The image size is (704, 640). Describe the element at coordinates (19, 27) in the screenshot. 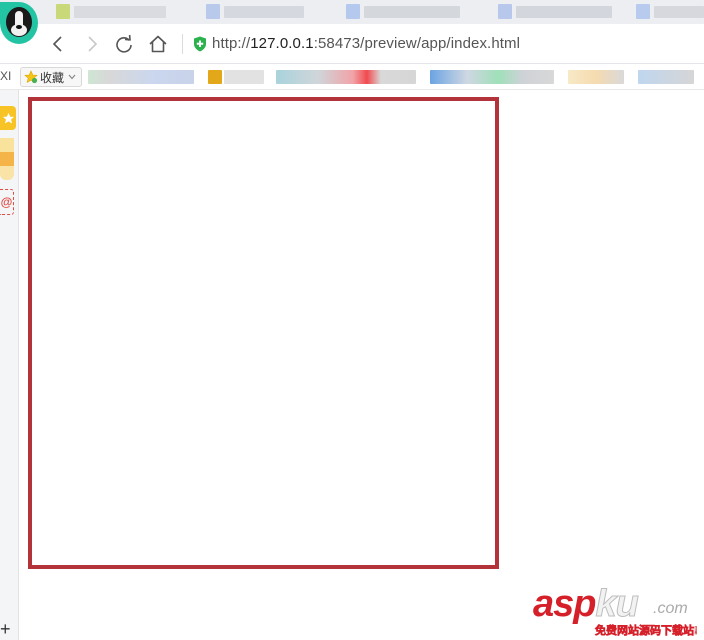

I see `avatar-dog-nose` at that location.